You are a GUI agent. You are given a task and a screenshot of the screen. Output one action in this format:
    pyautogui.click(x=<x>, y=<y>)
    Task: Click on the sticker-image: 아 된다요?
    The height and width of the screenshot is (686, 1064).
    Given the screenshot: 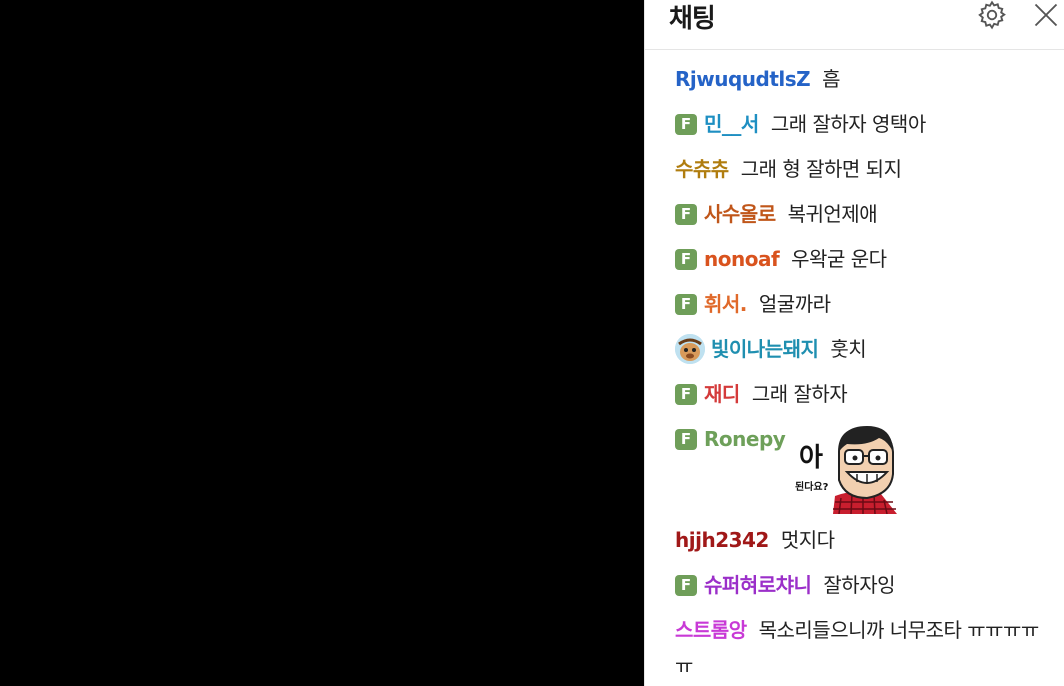 What is the action you would take?
    pyautogui.click(x=846, y=470)
    